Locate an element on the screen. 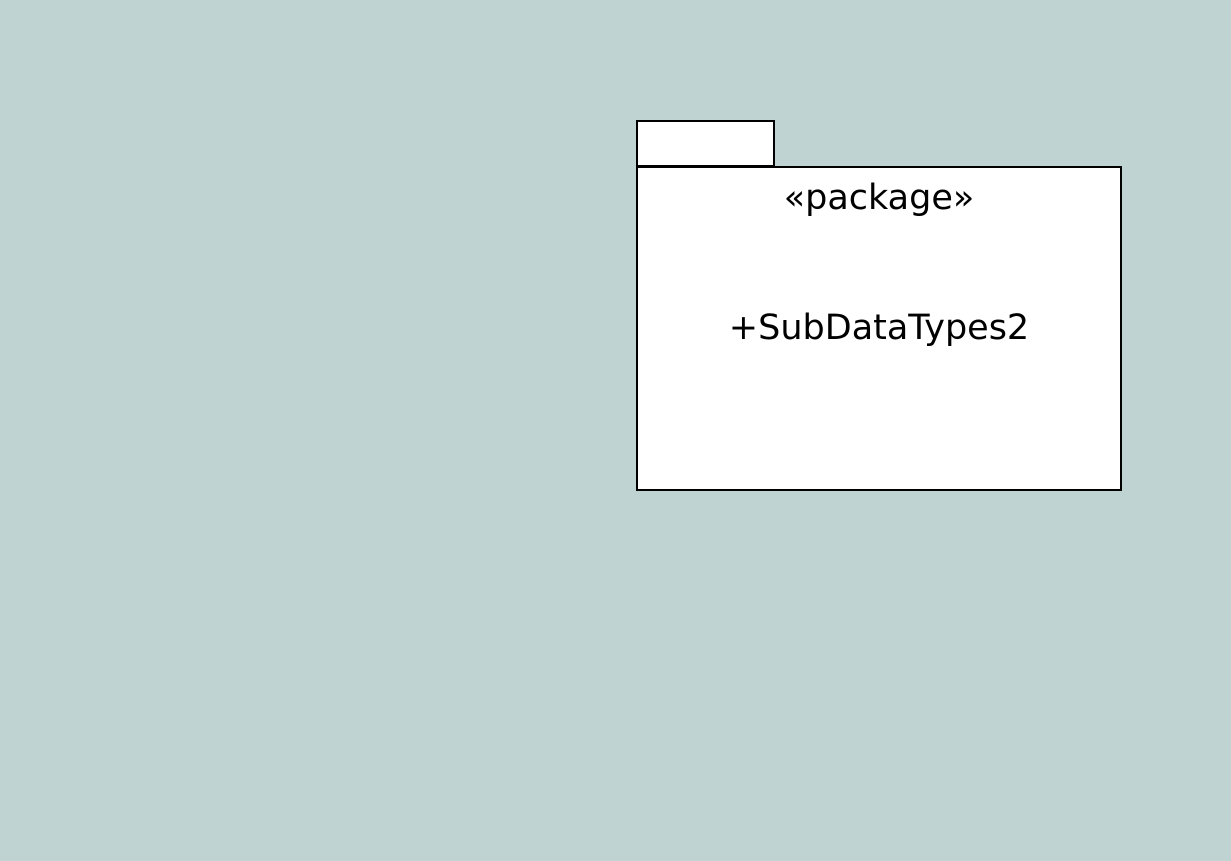 Image resolution: width=1231 pixels, height=861 pixels. package-body: «package» +SubDataTypes2 is located at coordinates (879, 328).